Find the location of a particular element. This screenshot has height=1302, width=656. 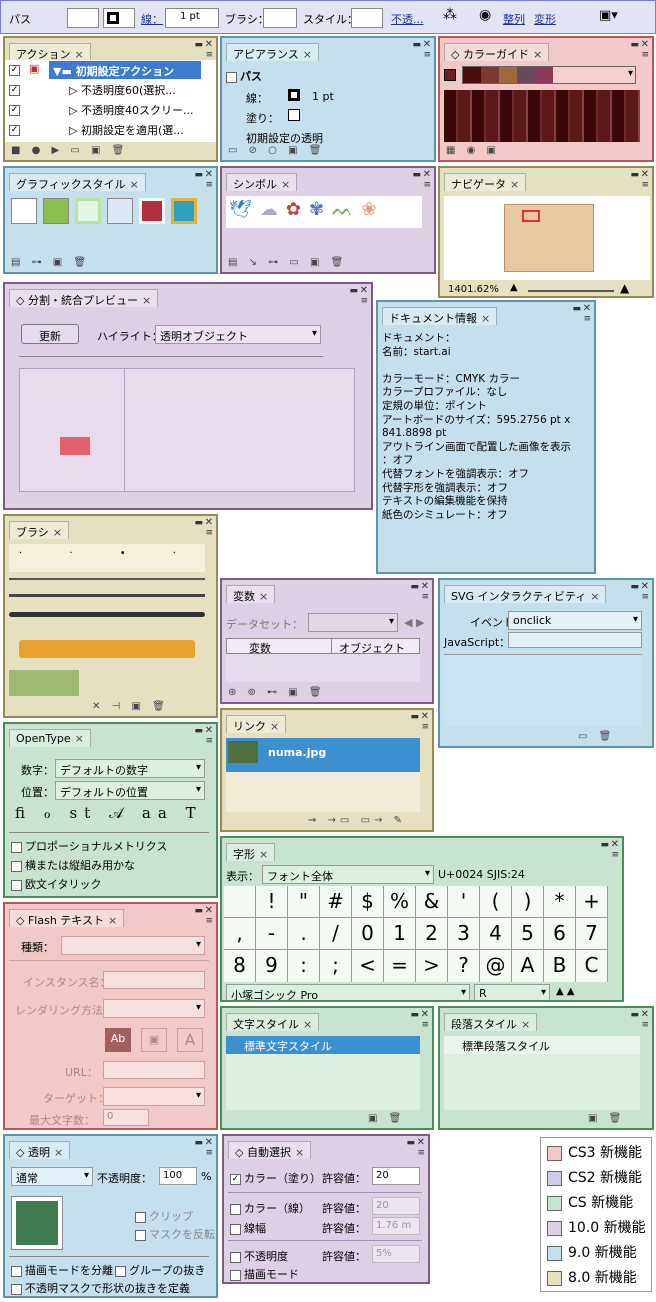

appearance-footer: ▭ ⊘ ○ ▣ 🗑 is located at coordinates (328, 151).